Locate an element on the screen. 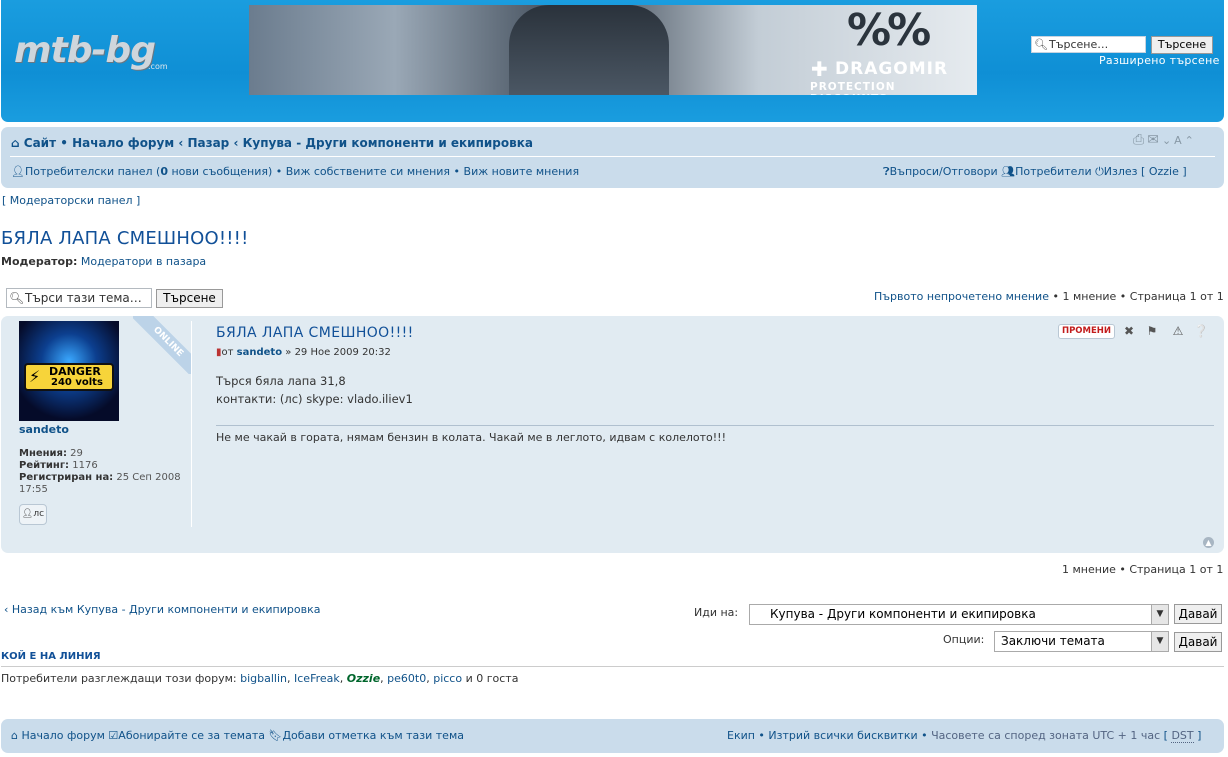 The height and width of the screenshot is (757, 1228). who-is-online-title: КОЙ Е НА ЛИНИЯ is located at coordinates (51, 656).